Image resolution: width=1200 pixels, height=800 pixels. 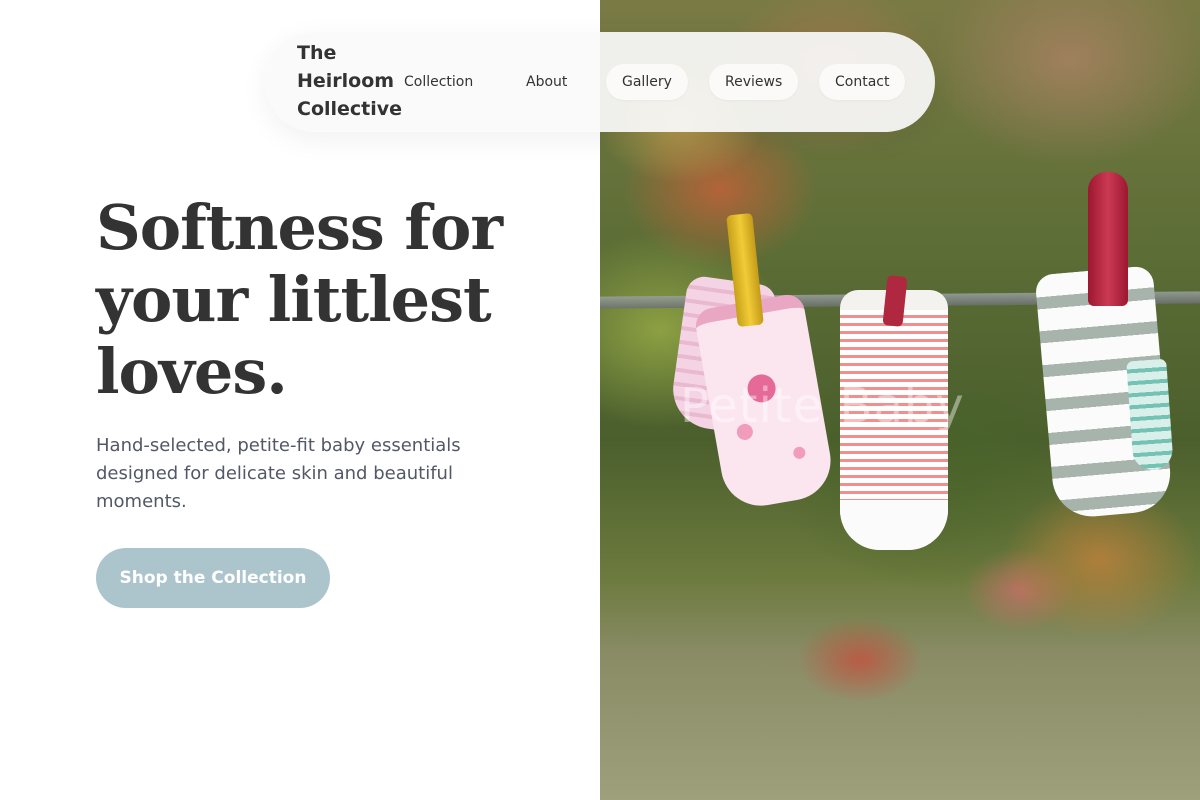 What do you see at coordinates (822, 406) in the screenshot?
I see `image-watermark: Petite Baby` at bounding box center [822, 406].